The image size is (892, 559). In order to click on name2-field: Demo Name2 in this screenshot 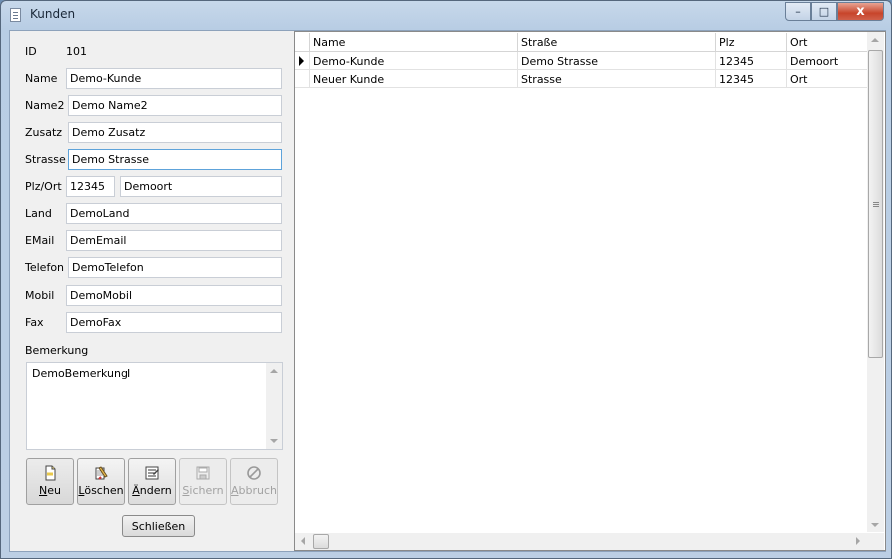, I will do `click(175, 105)`.